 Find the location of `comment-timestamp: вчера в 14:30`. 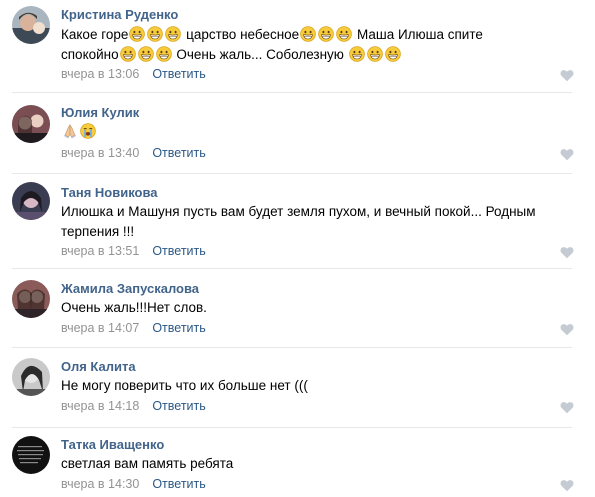

comment-timestamp: вчера в 14:30 is located at coordinates (100, 484).